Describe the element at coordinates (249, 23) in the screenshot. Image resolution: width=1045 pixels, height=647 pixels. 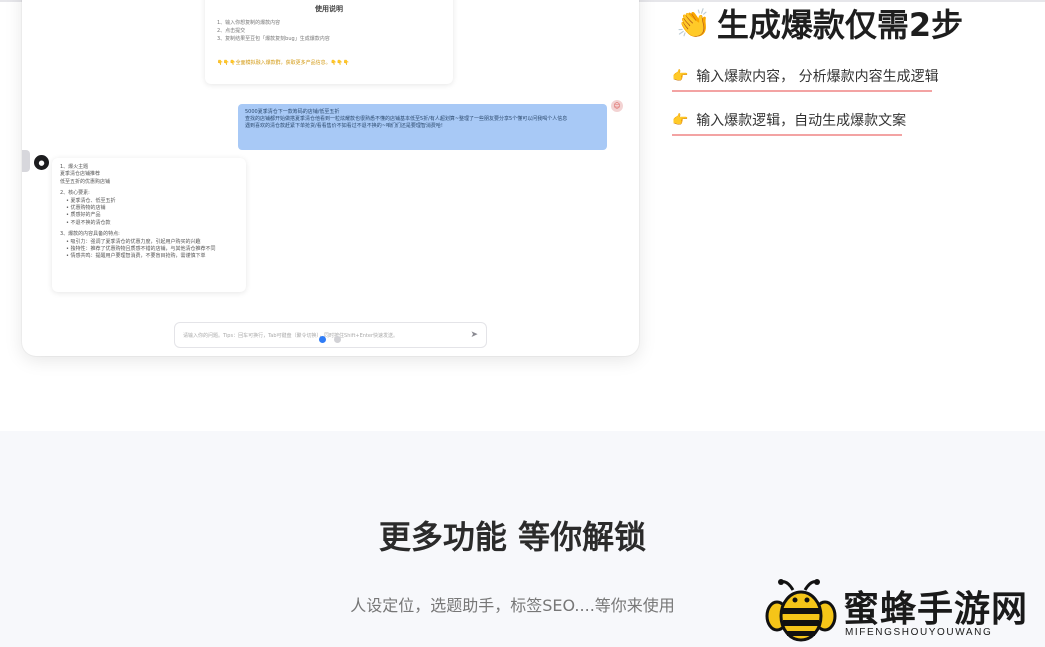
I see `instruction-line: 1、输入你想复制的爆款内容` at that location.